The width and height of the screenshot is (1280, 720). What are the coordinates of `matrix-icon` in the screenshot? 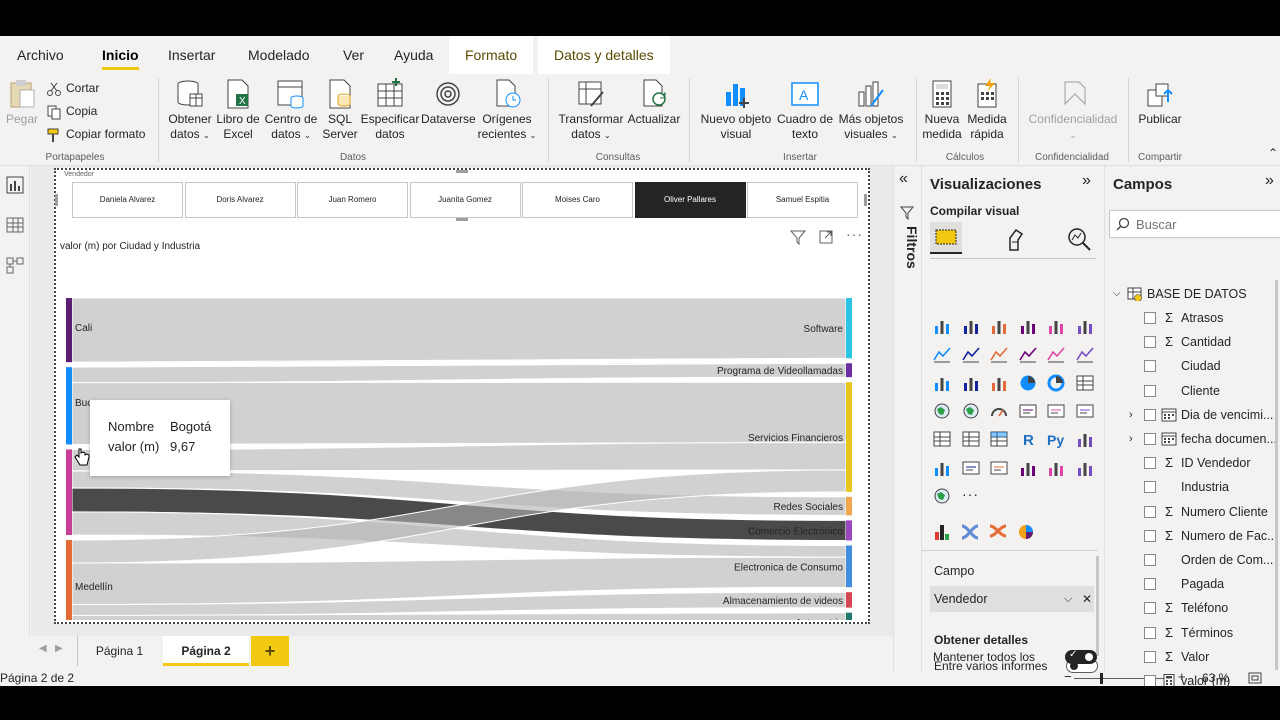 It's located at (999, 439).